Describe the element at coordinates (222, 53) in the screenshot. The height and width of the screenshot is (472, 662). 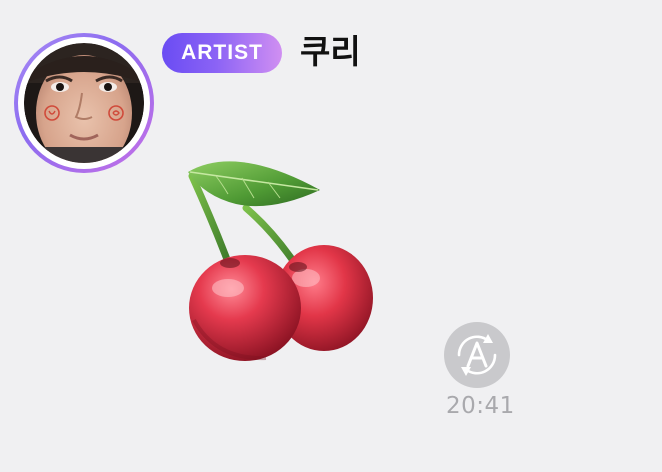
I see `artist-badge: ARTIST` at that location.